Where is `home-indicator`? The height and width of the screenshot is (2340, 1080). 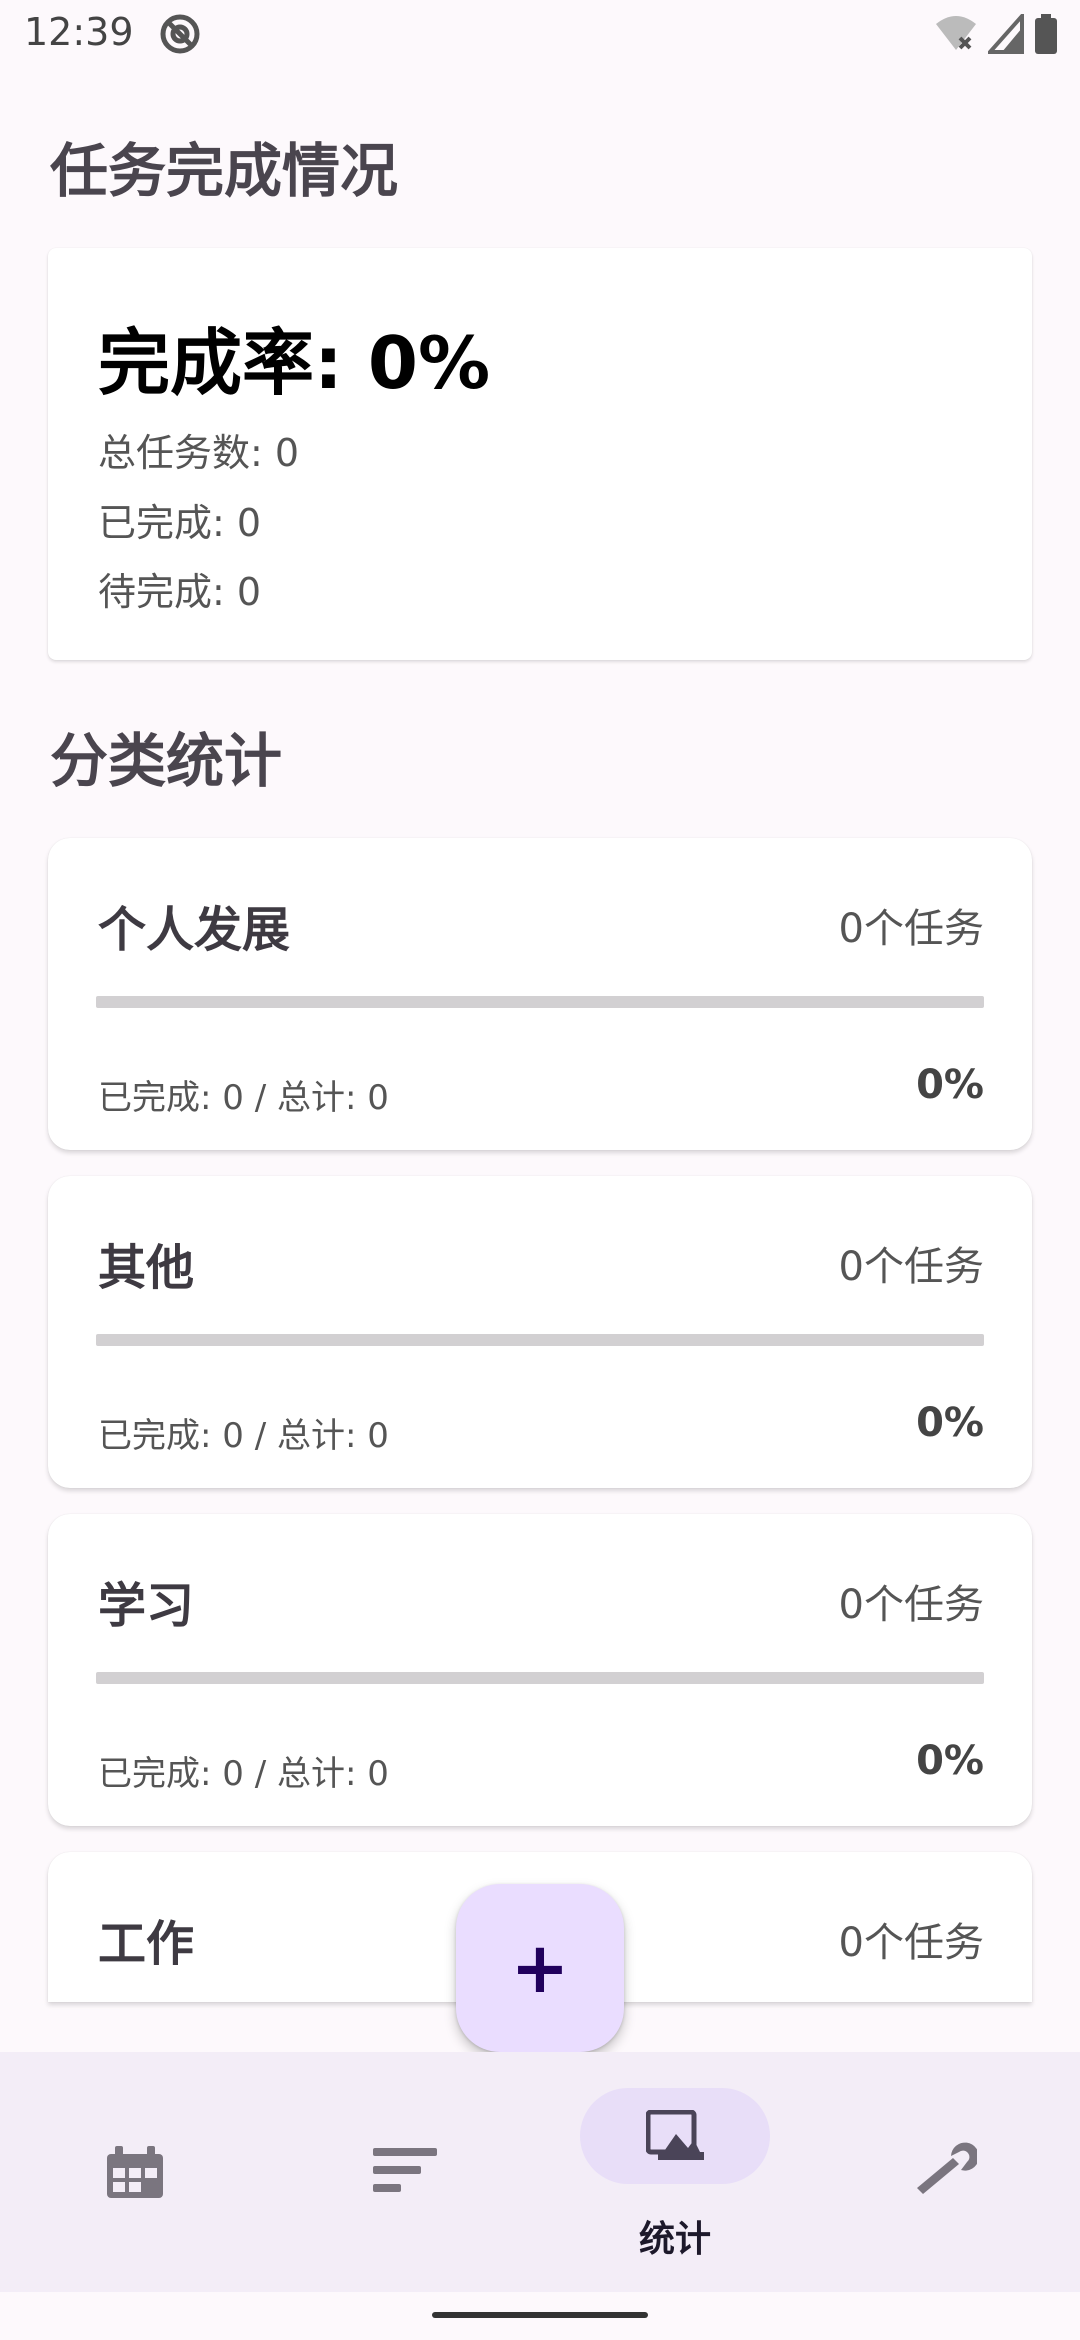
home-indicator is located at coordinates (540, 2315).